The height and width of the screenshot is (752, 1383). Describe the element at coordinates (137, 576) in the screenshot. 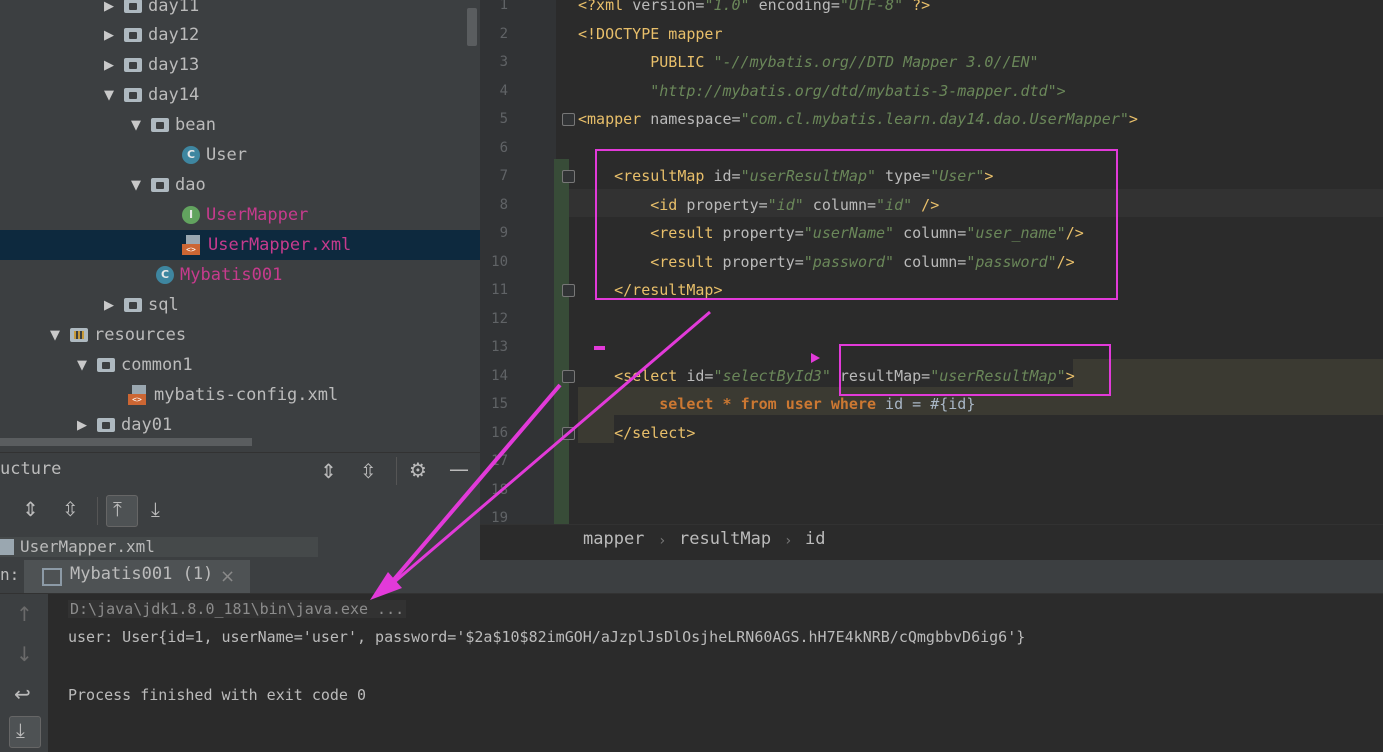

I see `run-tab-mybatis001: Mybatis001 (1) ×` at that location.